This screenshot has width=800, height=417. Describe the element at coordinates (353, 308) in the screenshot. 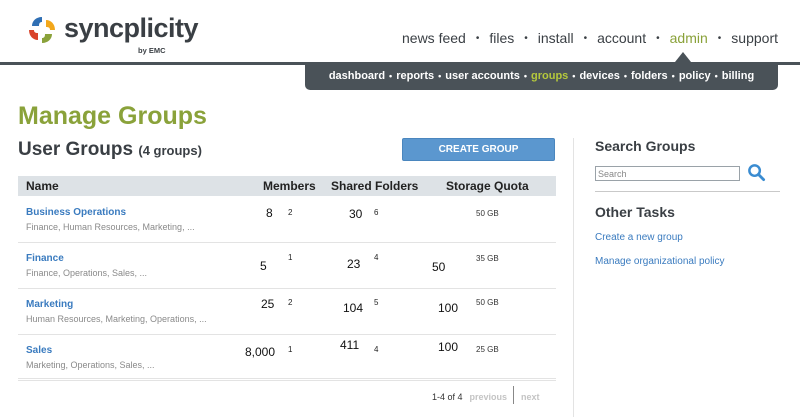

I see `folders-count: 104` at that location.